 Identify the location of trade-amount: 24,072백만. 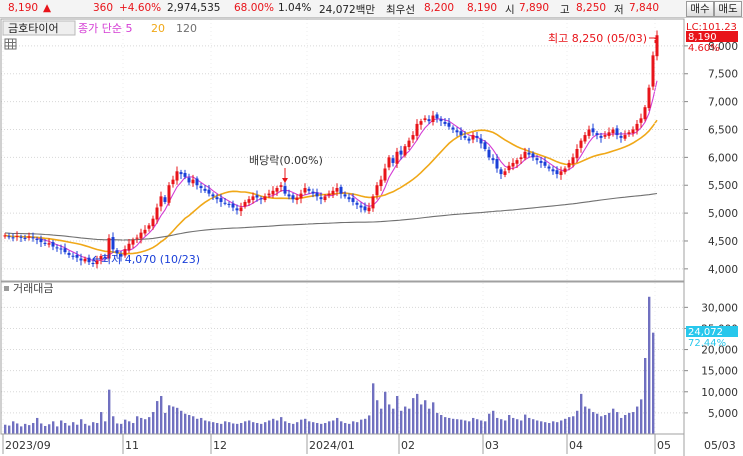
(347, 10).